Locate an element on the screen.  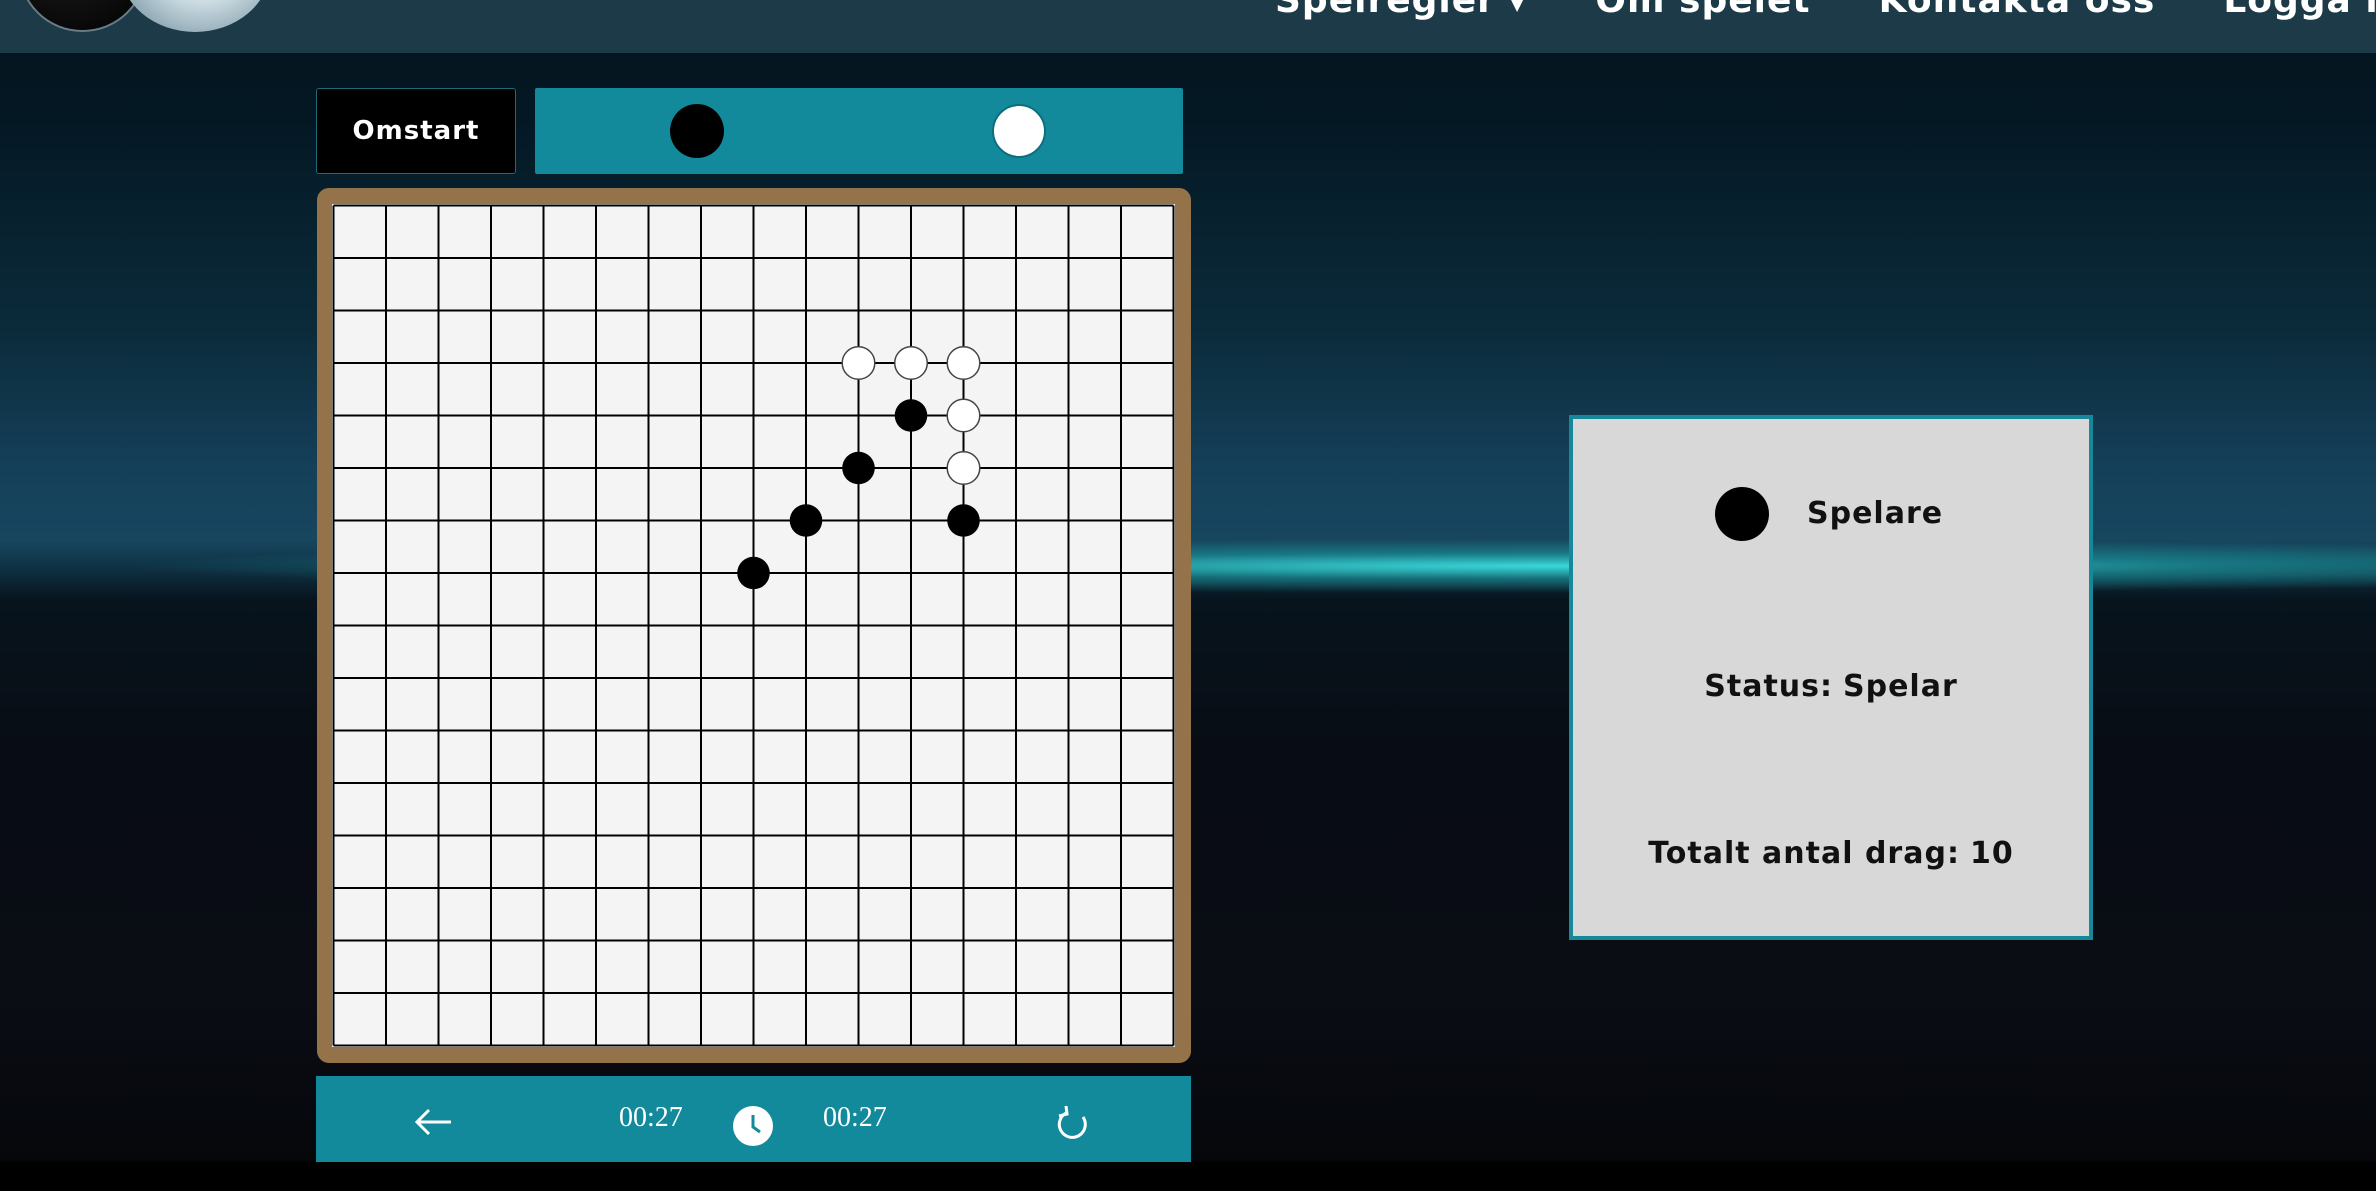
game-status: Status: Spelar is located at coordinates (1831, 686).